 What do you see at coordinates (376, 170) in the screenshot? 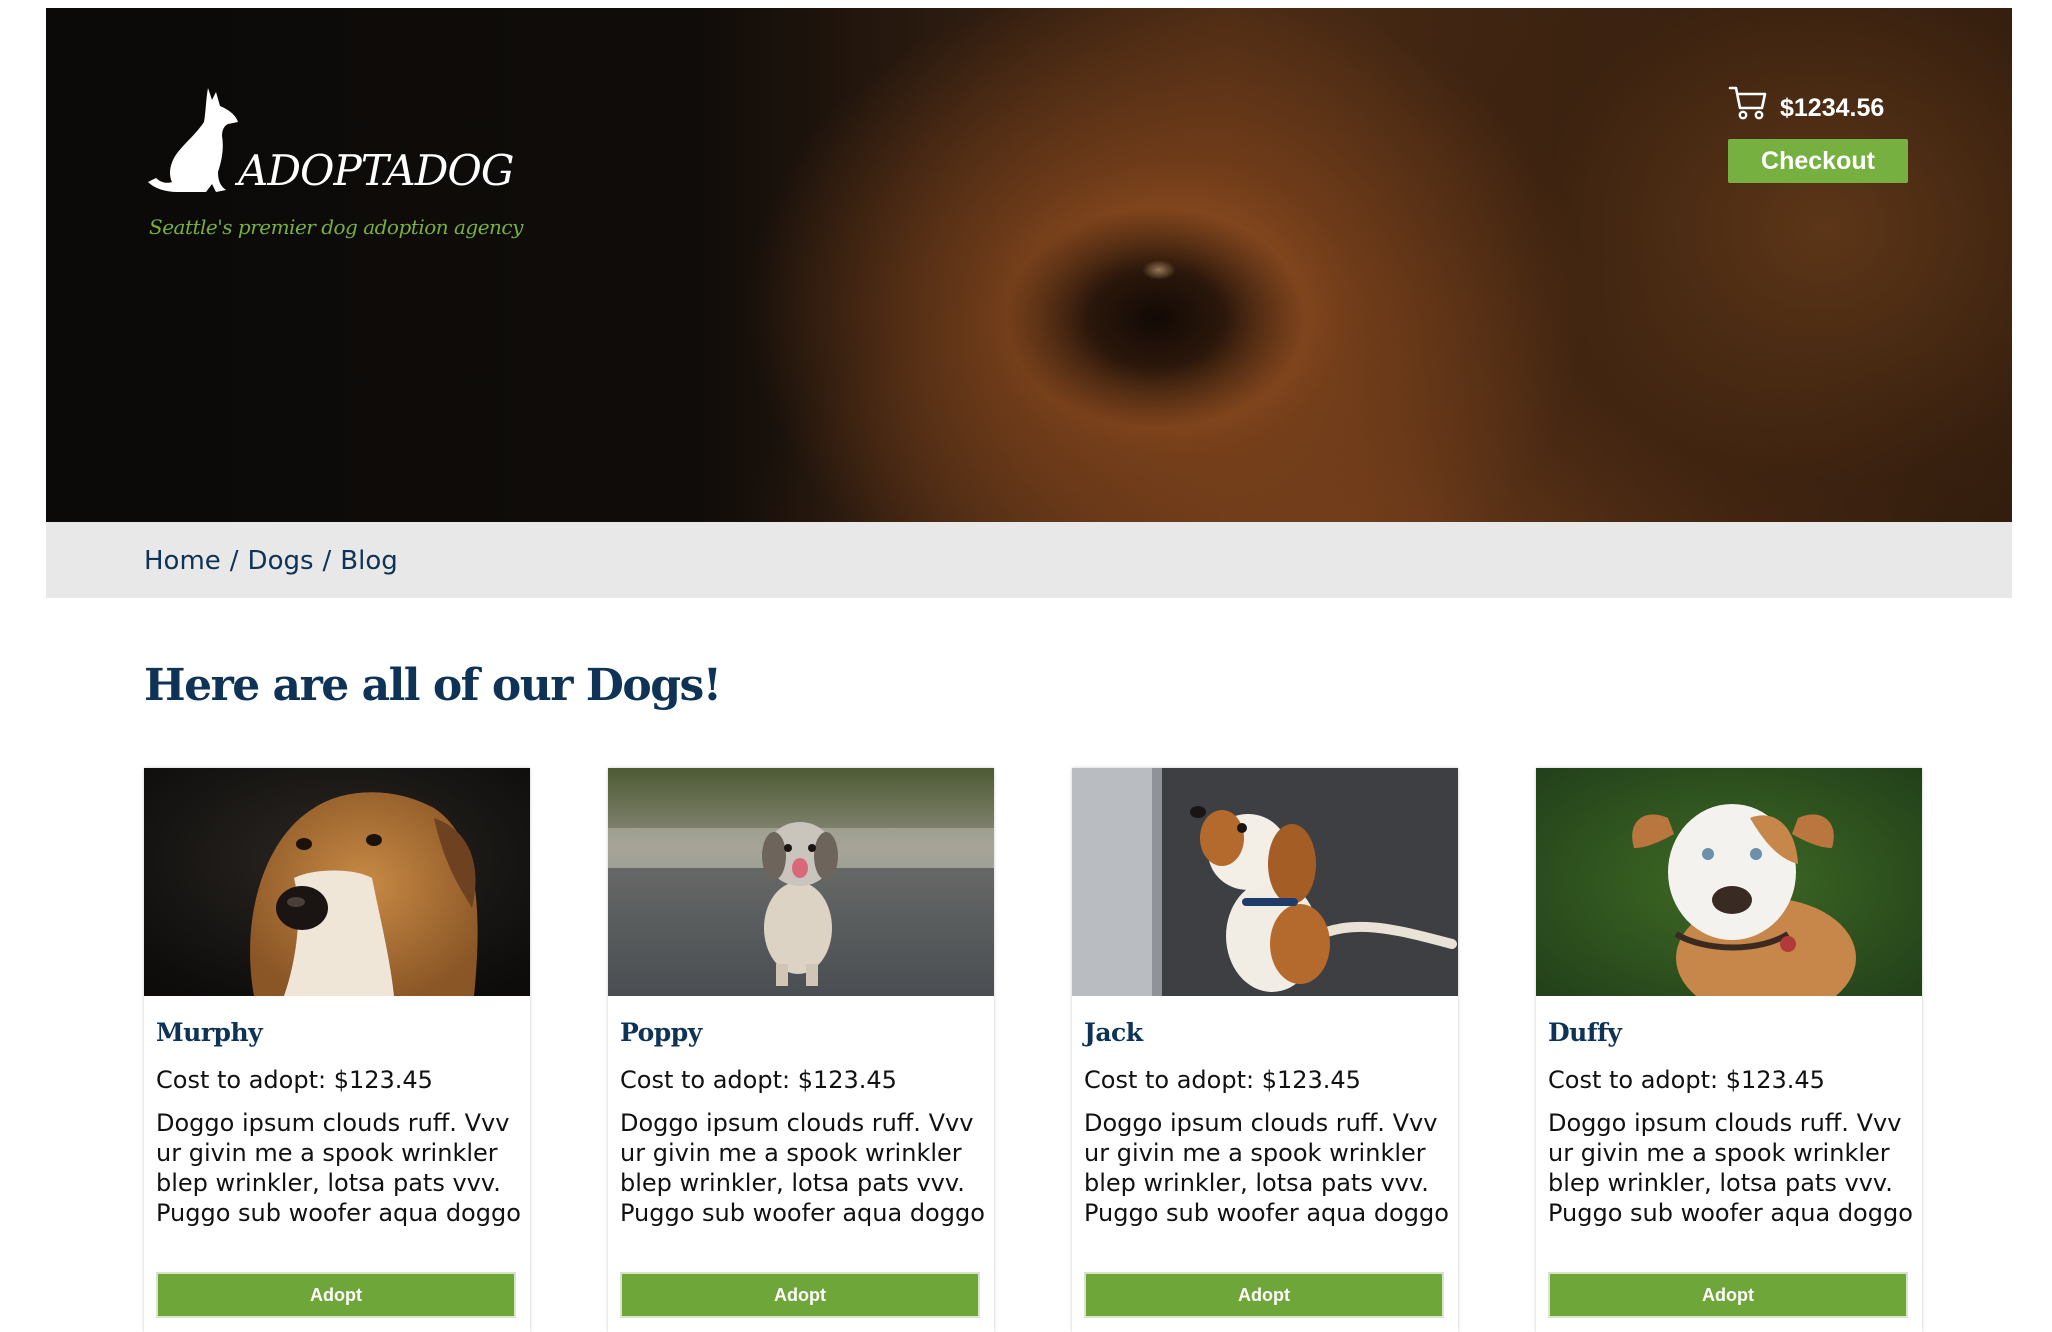
I see `brand-name: ADOPTADOG` at bounding box center [376, 170].